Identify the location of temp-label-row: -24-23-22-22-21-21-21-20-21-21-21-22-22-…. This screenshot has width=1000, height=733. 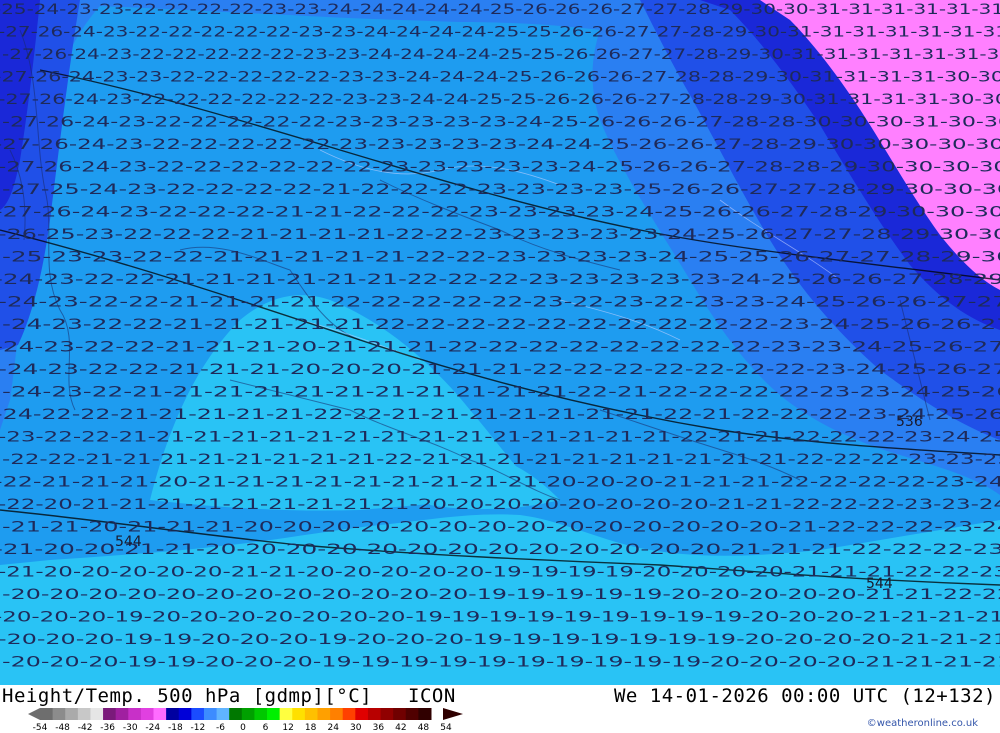
(500, 348).